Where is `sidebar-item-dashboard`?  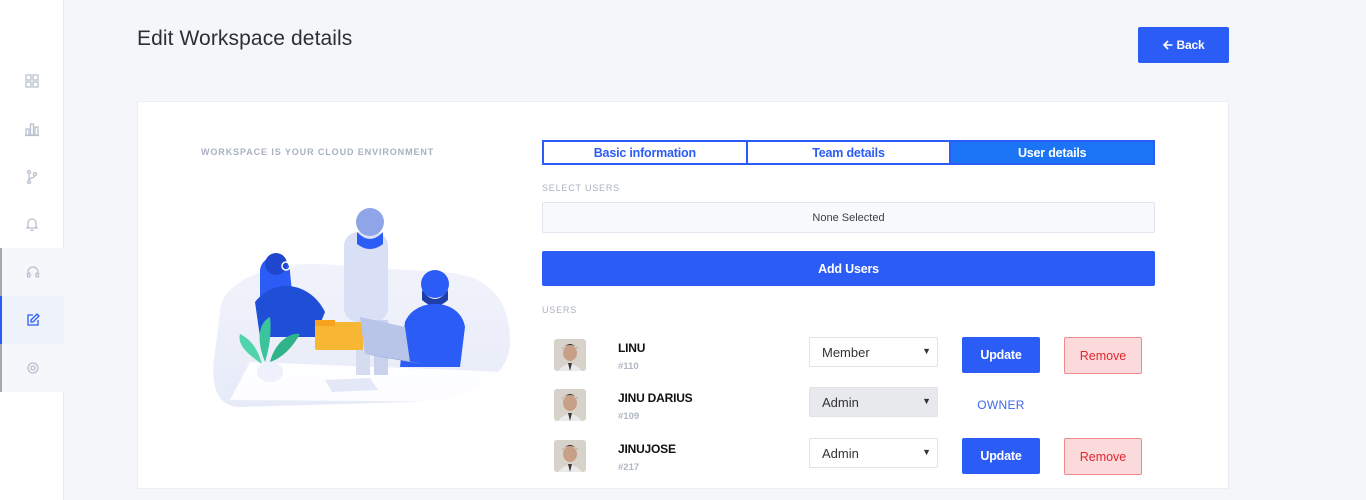 sidebar-item-dashboard is located at coordinates (32, 81).